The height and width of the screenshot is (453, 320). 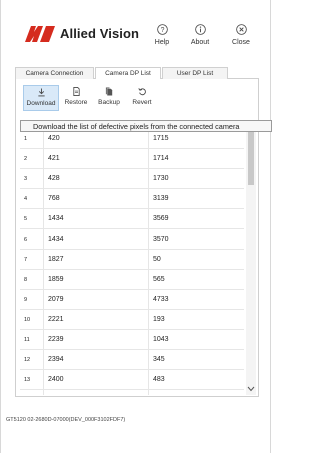 What do you see at coordinates (26, 179) in the screenshot?
I see `row-index: 3` at bounding box center [26, 179].